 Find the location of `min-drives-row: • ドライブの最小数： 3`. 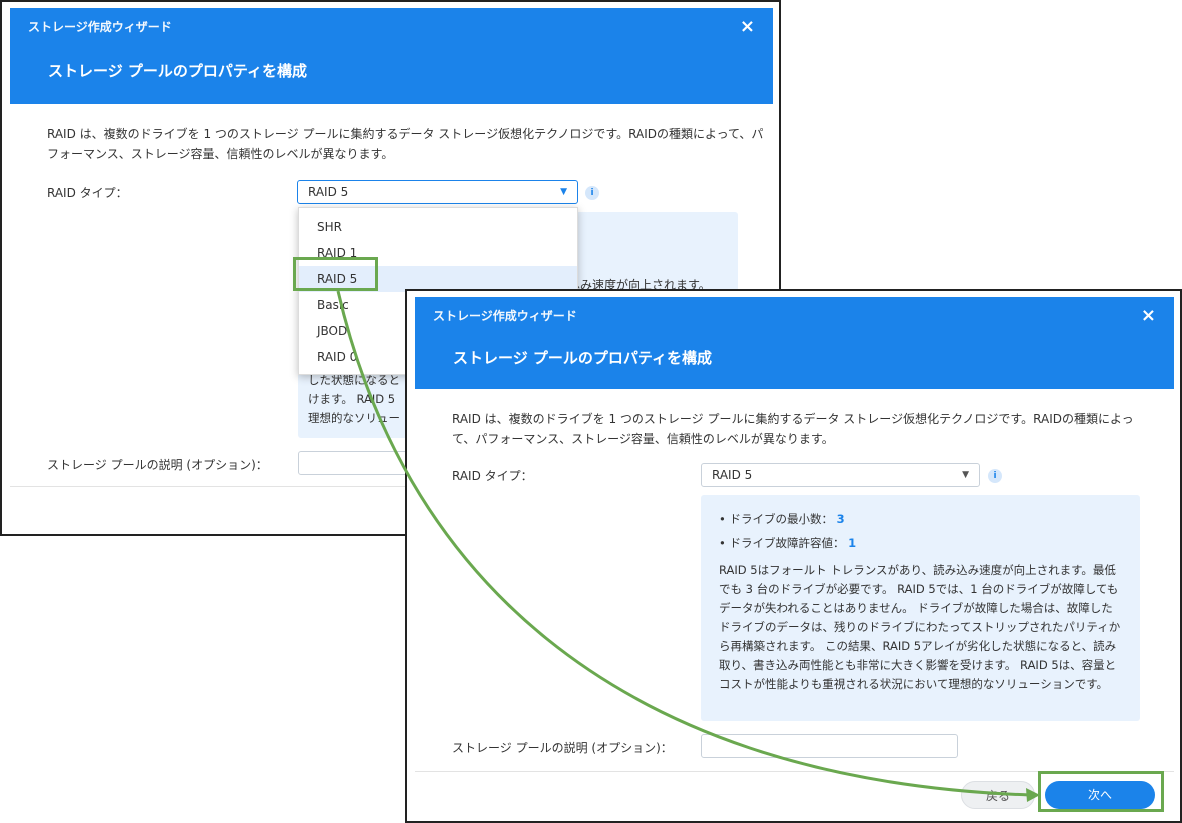

min-drives-row: • ドライブの最小数： 3 is located at coordinates (782, 519).